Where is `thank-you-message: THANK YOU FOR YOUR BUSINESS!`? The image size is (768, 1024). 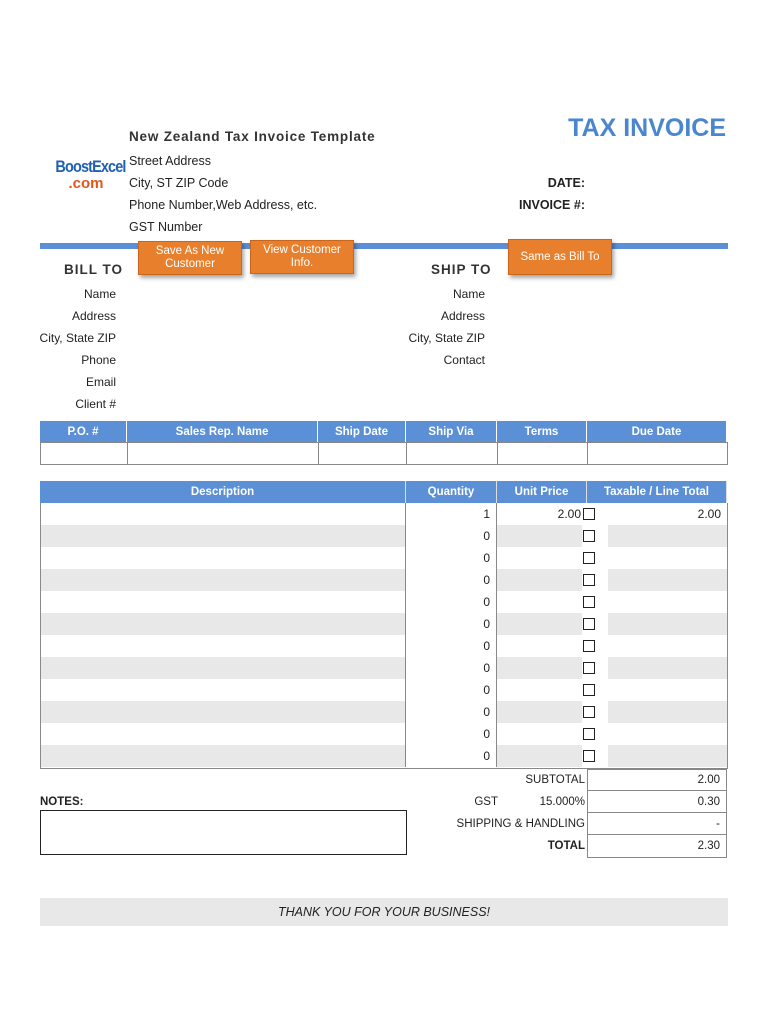
thank-you-message: THANK YOU FOR YOUR BUSINESS! is located at coordinates (384, 912).